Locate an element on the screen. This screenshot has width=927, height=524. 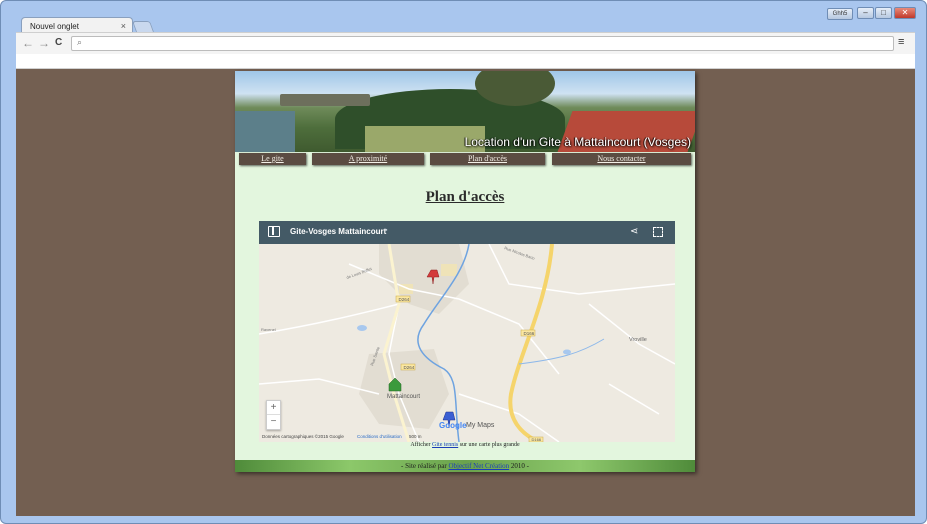
close-window-button: ✕ is located at coordinates (905, 13).